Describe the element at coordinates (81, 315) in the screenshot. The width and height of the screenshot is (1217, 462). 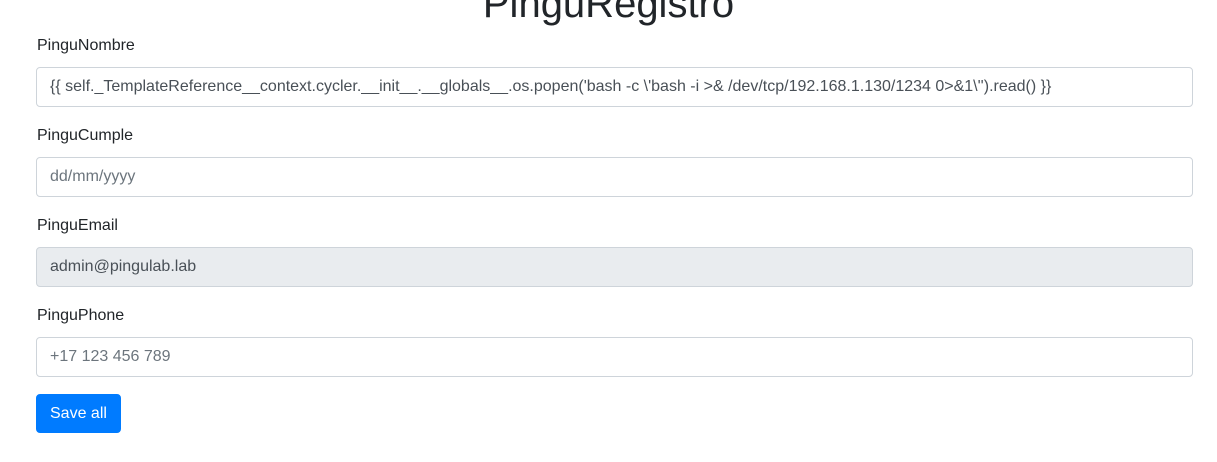
I see `phone-label: PinguPhone` at that location.